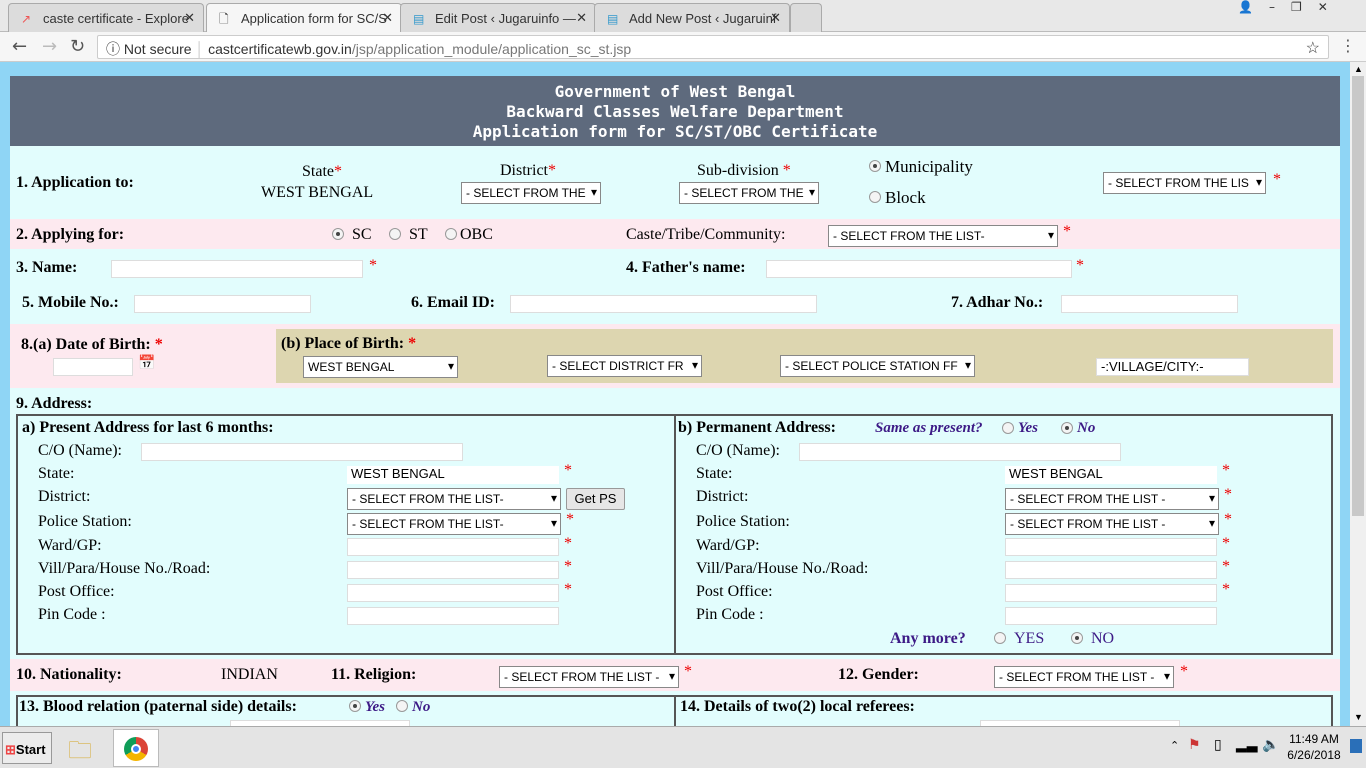 The image size is (1366, 774). What do you see at coordinates (1008, 428) in the screenshot?
I see `same-yes-radio` at bounding box center [1008, 428].